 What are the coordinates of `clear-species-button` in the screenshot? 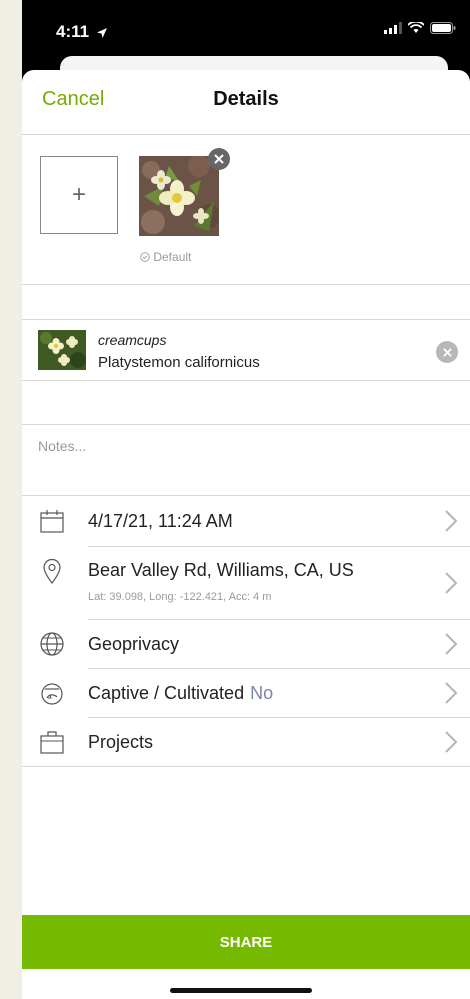 It's located at (447, 352).